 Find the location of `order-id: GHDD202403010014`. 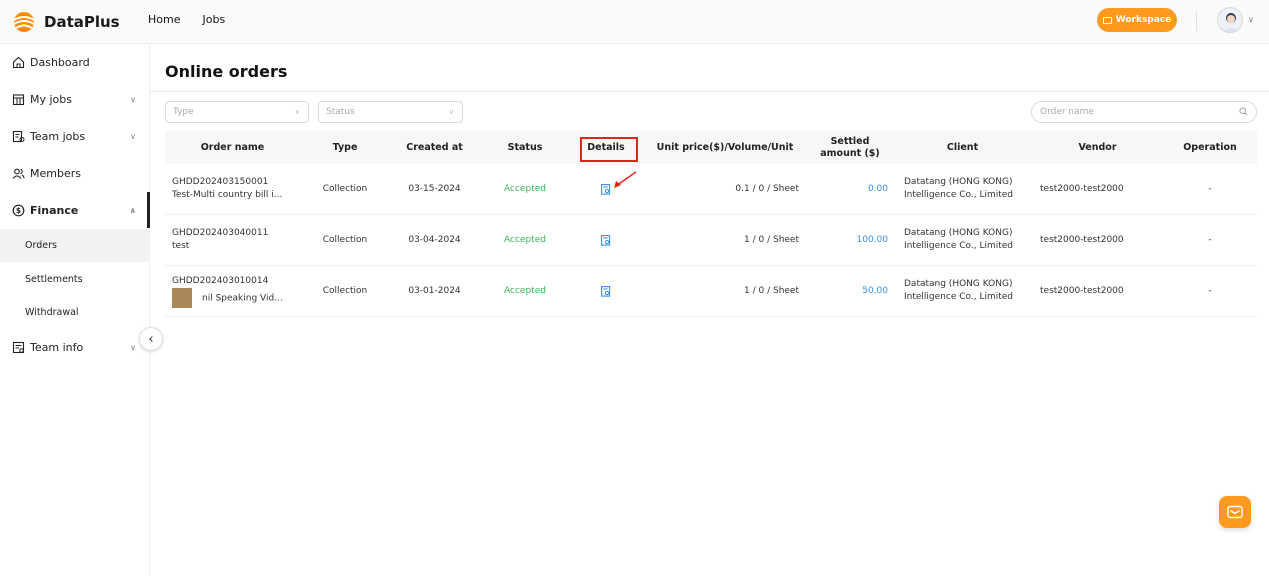

order-id: GHDD202403010014 is located at coordinates (220, 280).